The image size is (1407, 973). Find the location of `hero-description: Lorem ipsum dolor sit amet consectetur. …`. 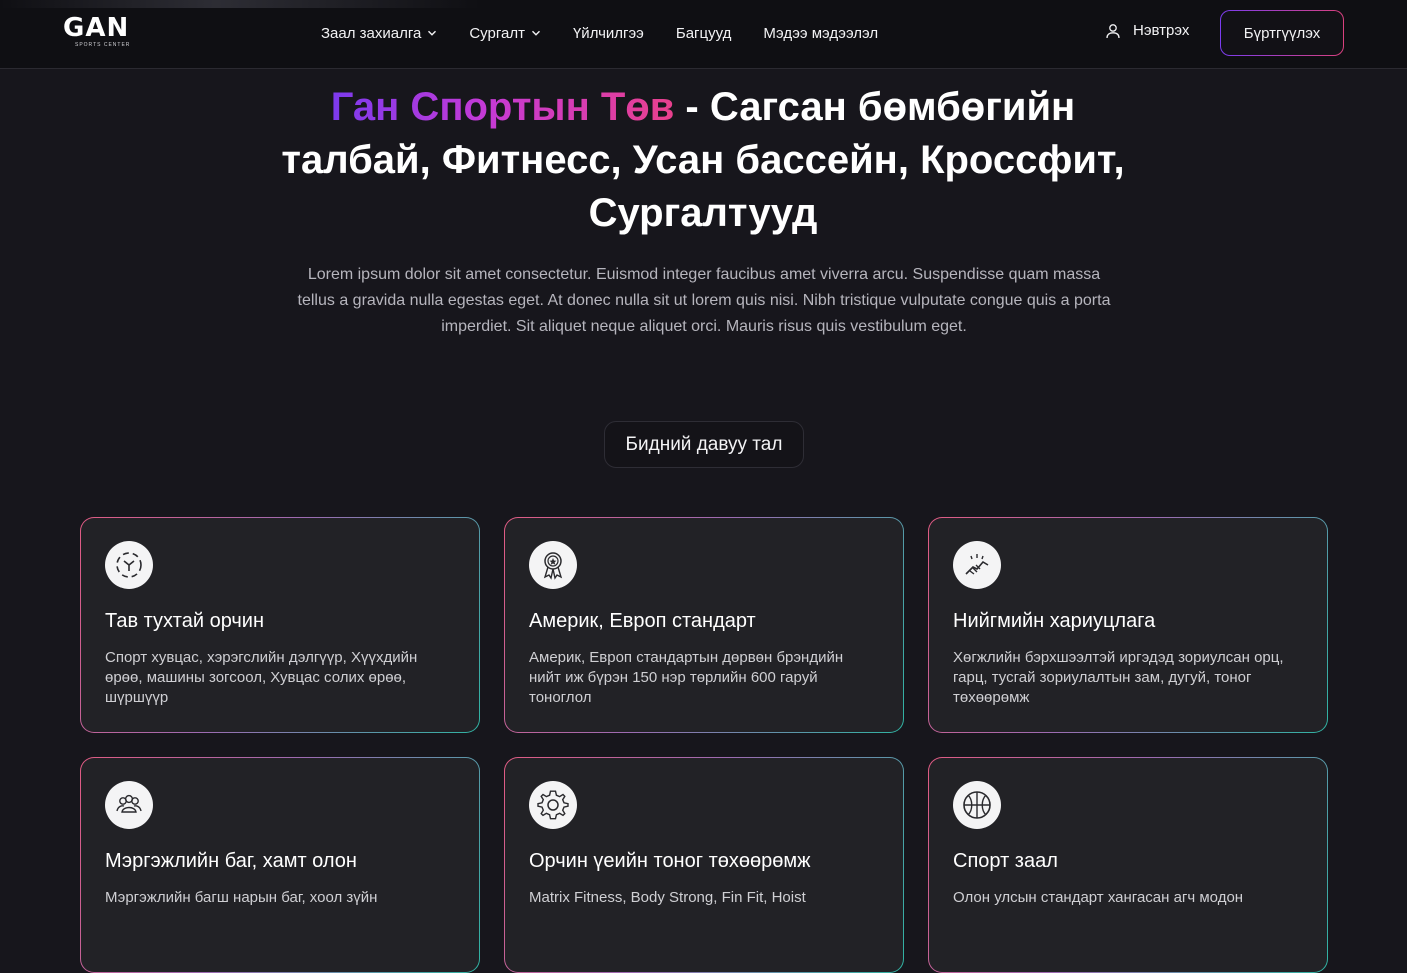

hero-description: Lorem ipsum dolor sit amet consectetur. … is located at coordinates (704, 300).